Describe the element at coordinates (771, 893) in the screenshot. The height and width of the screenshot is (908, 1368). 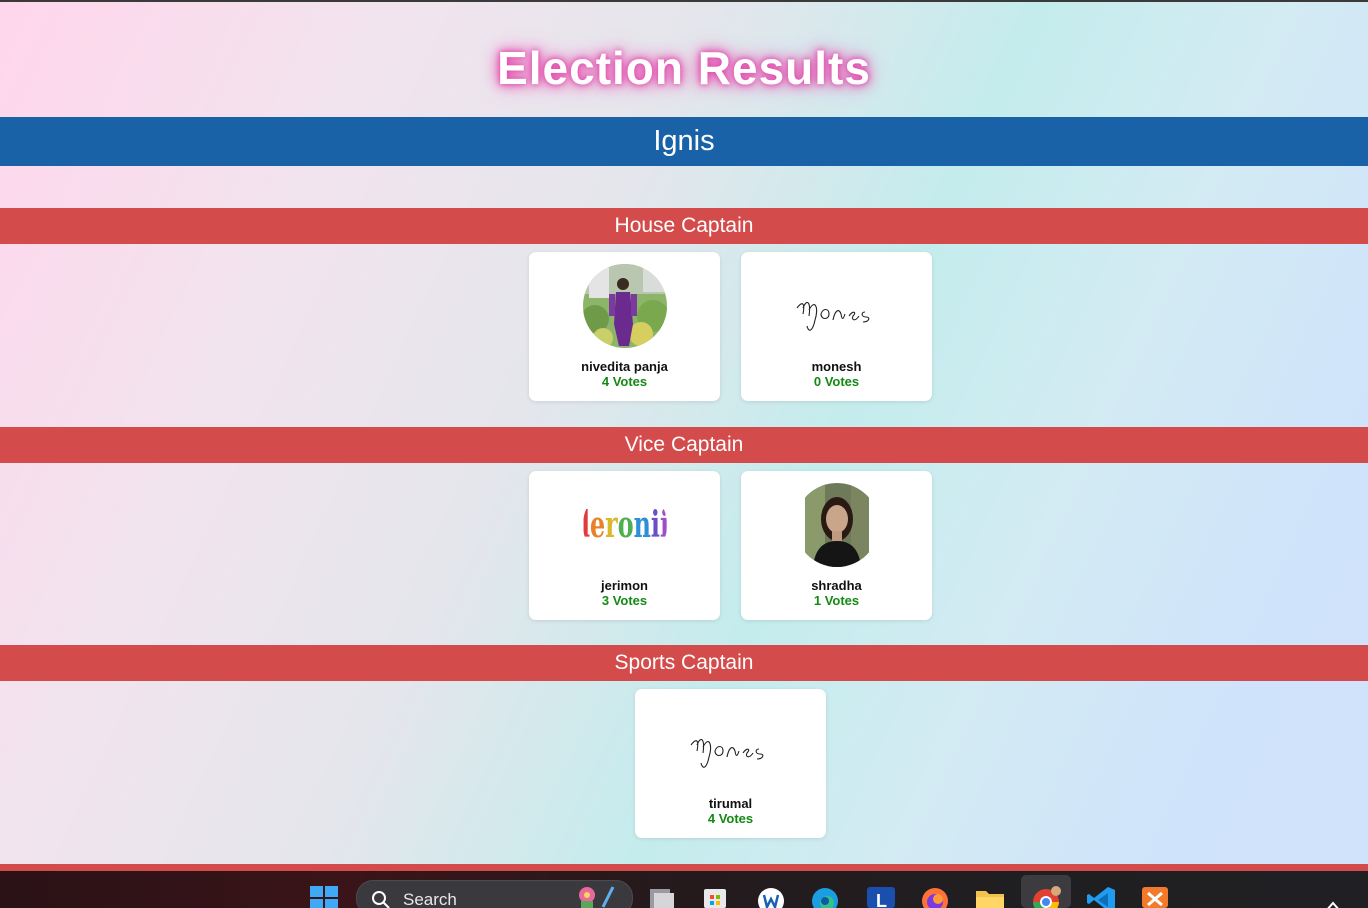
I see `word-icon` at that location.